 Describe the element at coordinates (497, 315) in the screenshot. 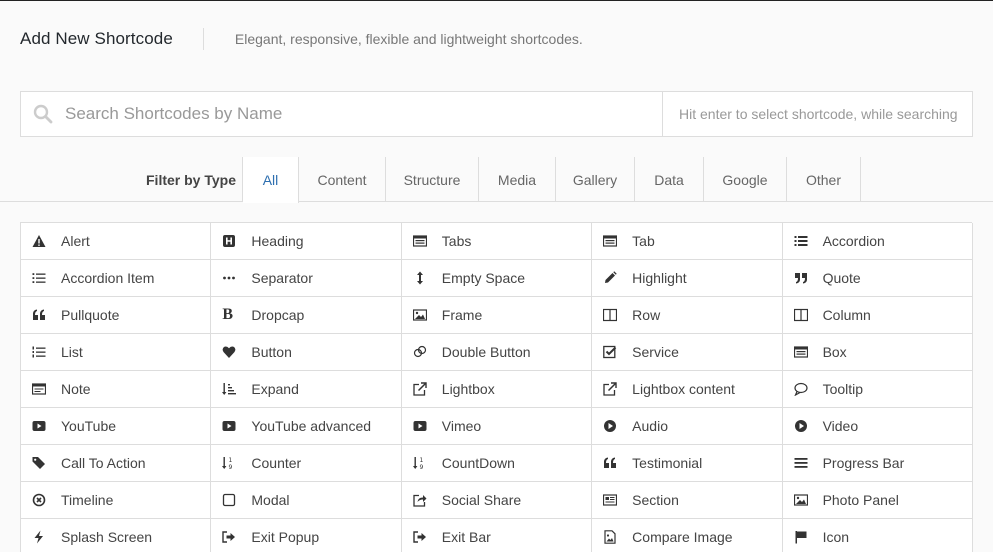

I see `shortcode-item-frame: Frame` at that location.